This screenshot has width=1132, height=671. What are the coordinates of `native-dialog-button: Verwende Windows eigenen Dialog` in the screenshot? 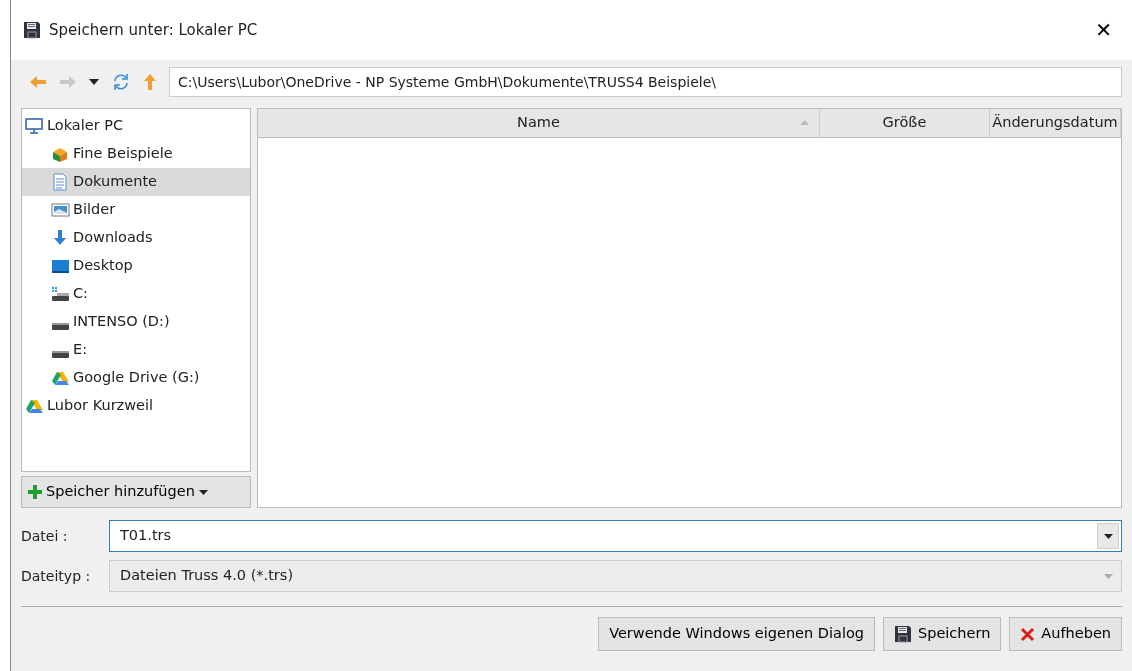 It's located at (736, 634).